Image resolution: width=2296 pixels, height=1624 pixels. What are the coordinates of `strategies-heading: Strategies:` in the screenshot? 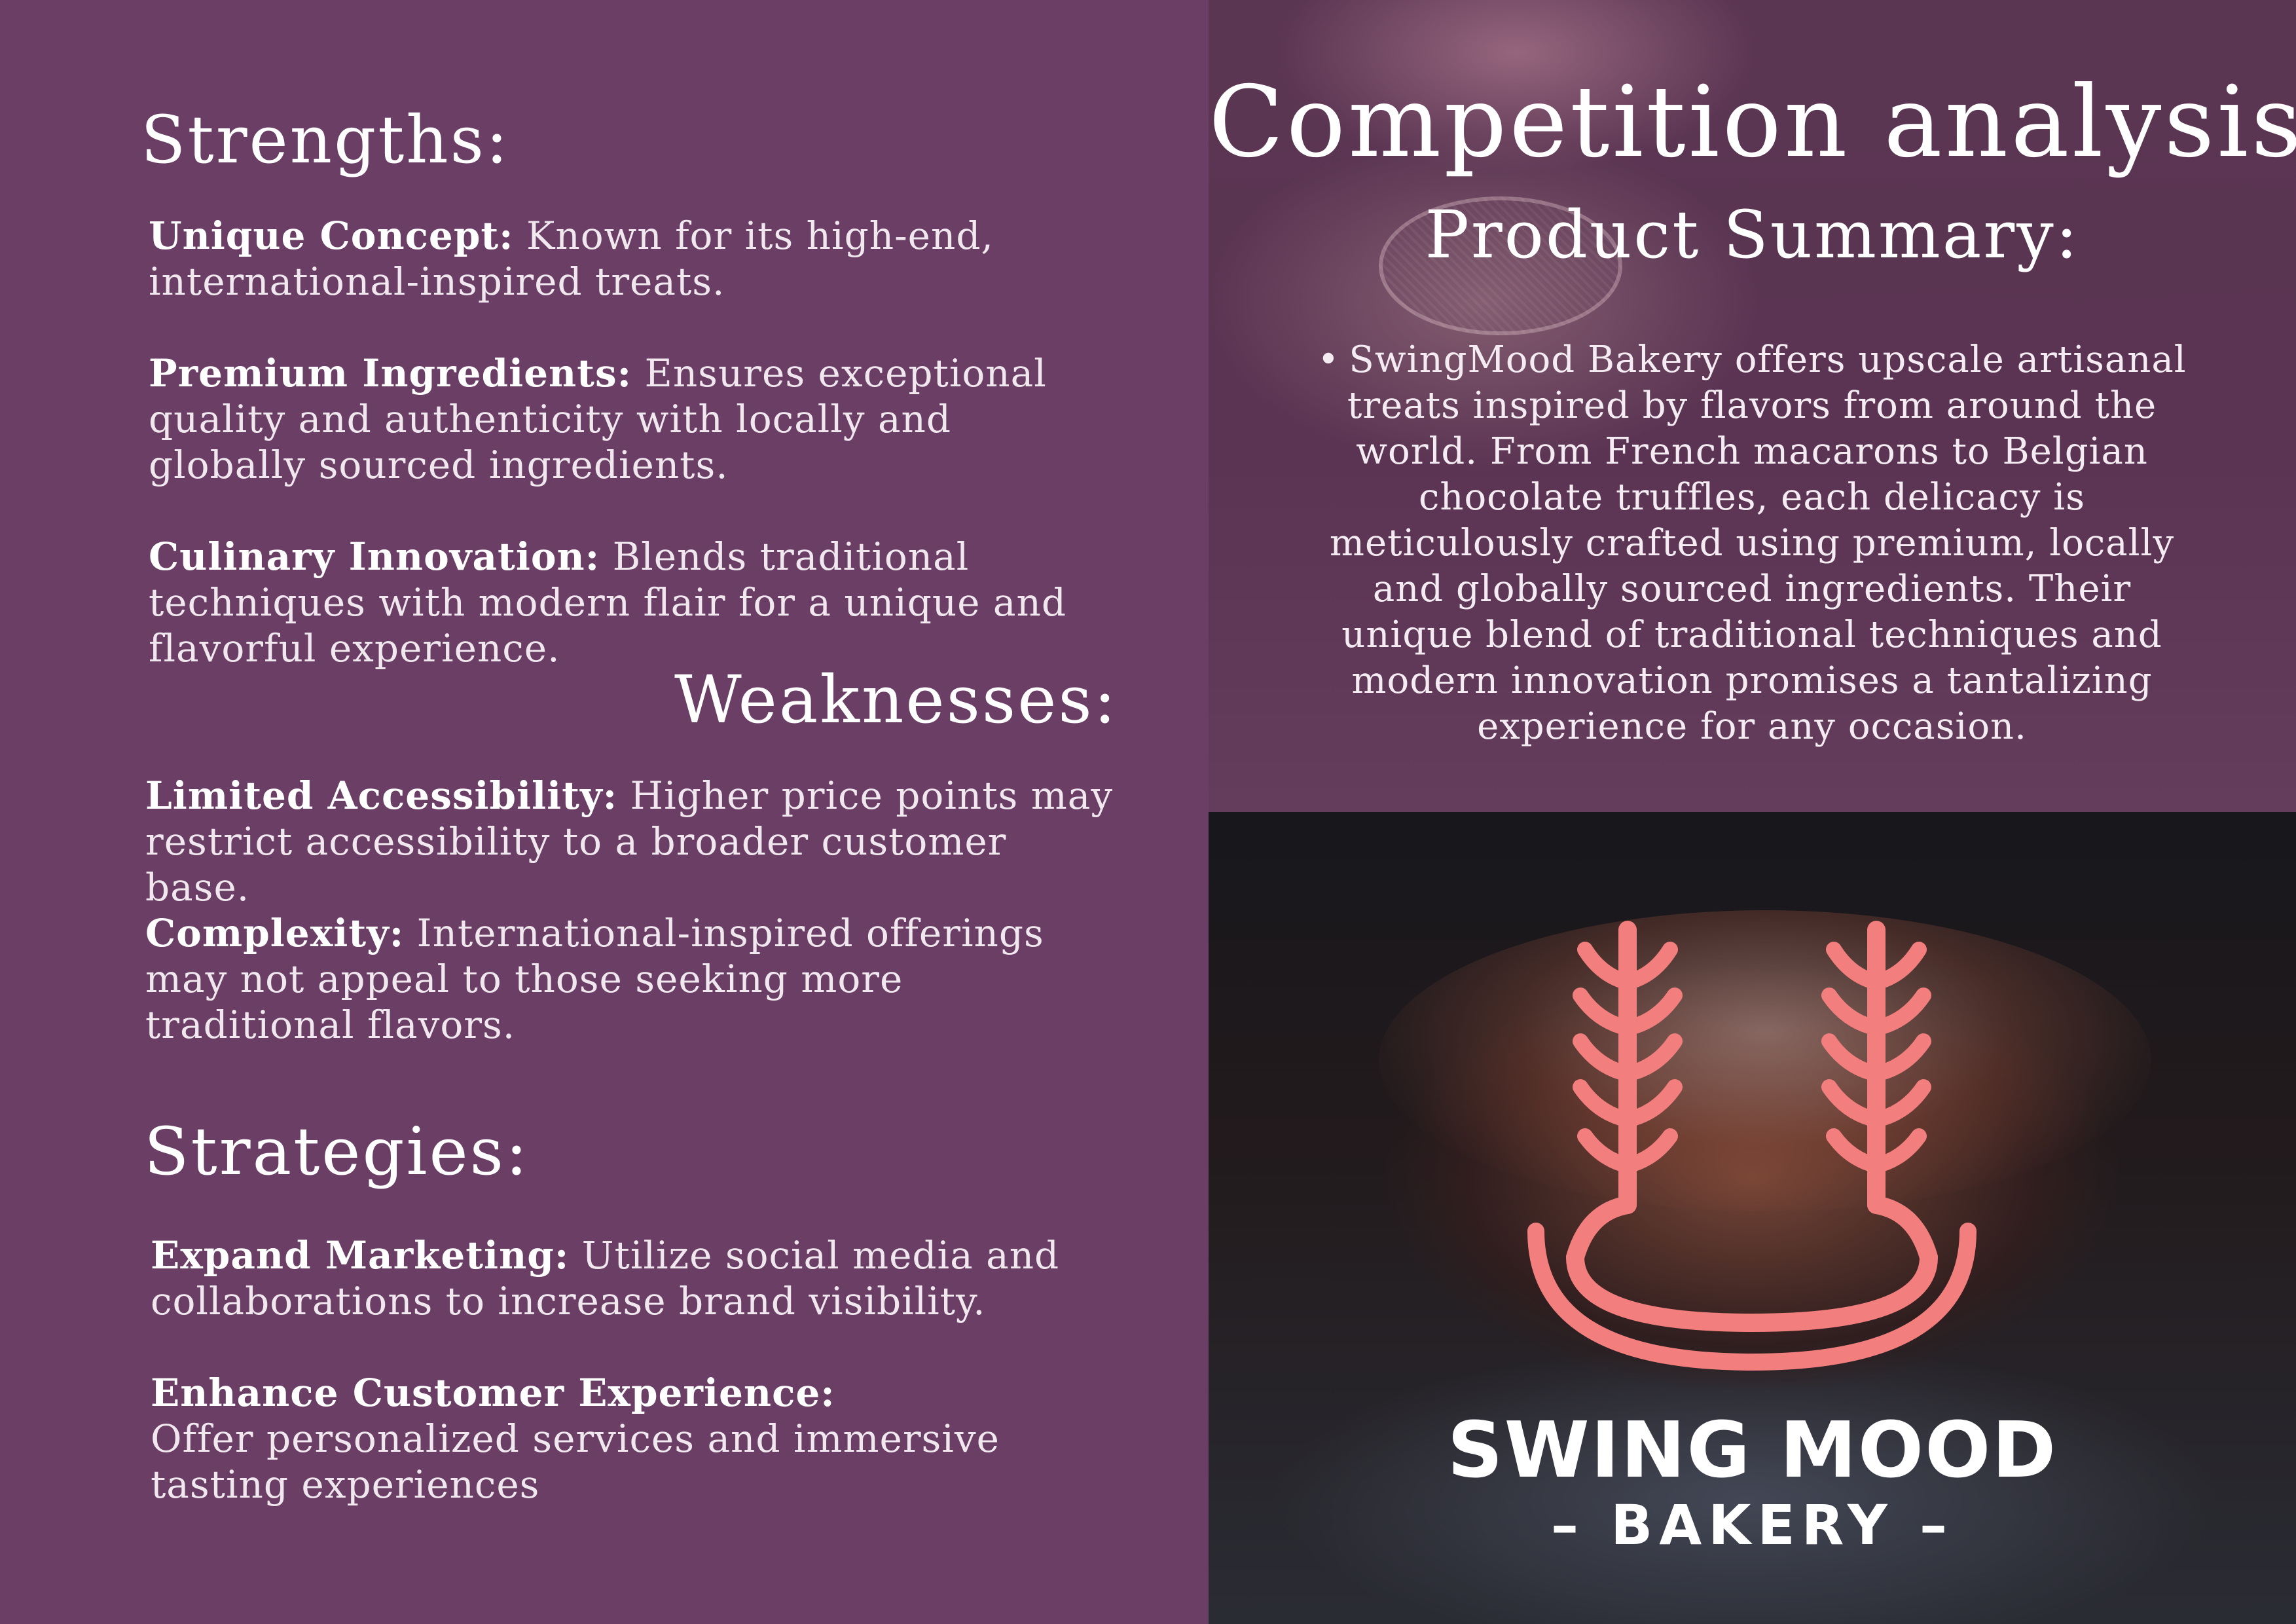 It's located at (337, 1151).